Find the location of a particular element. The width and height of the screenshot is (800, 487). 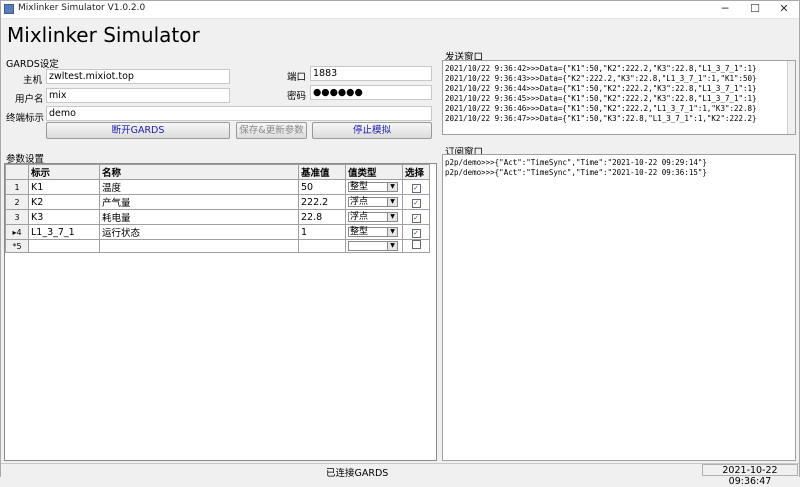

maximize-icon: ☐ is located at coordinates (755, 9).